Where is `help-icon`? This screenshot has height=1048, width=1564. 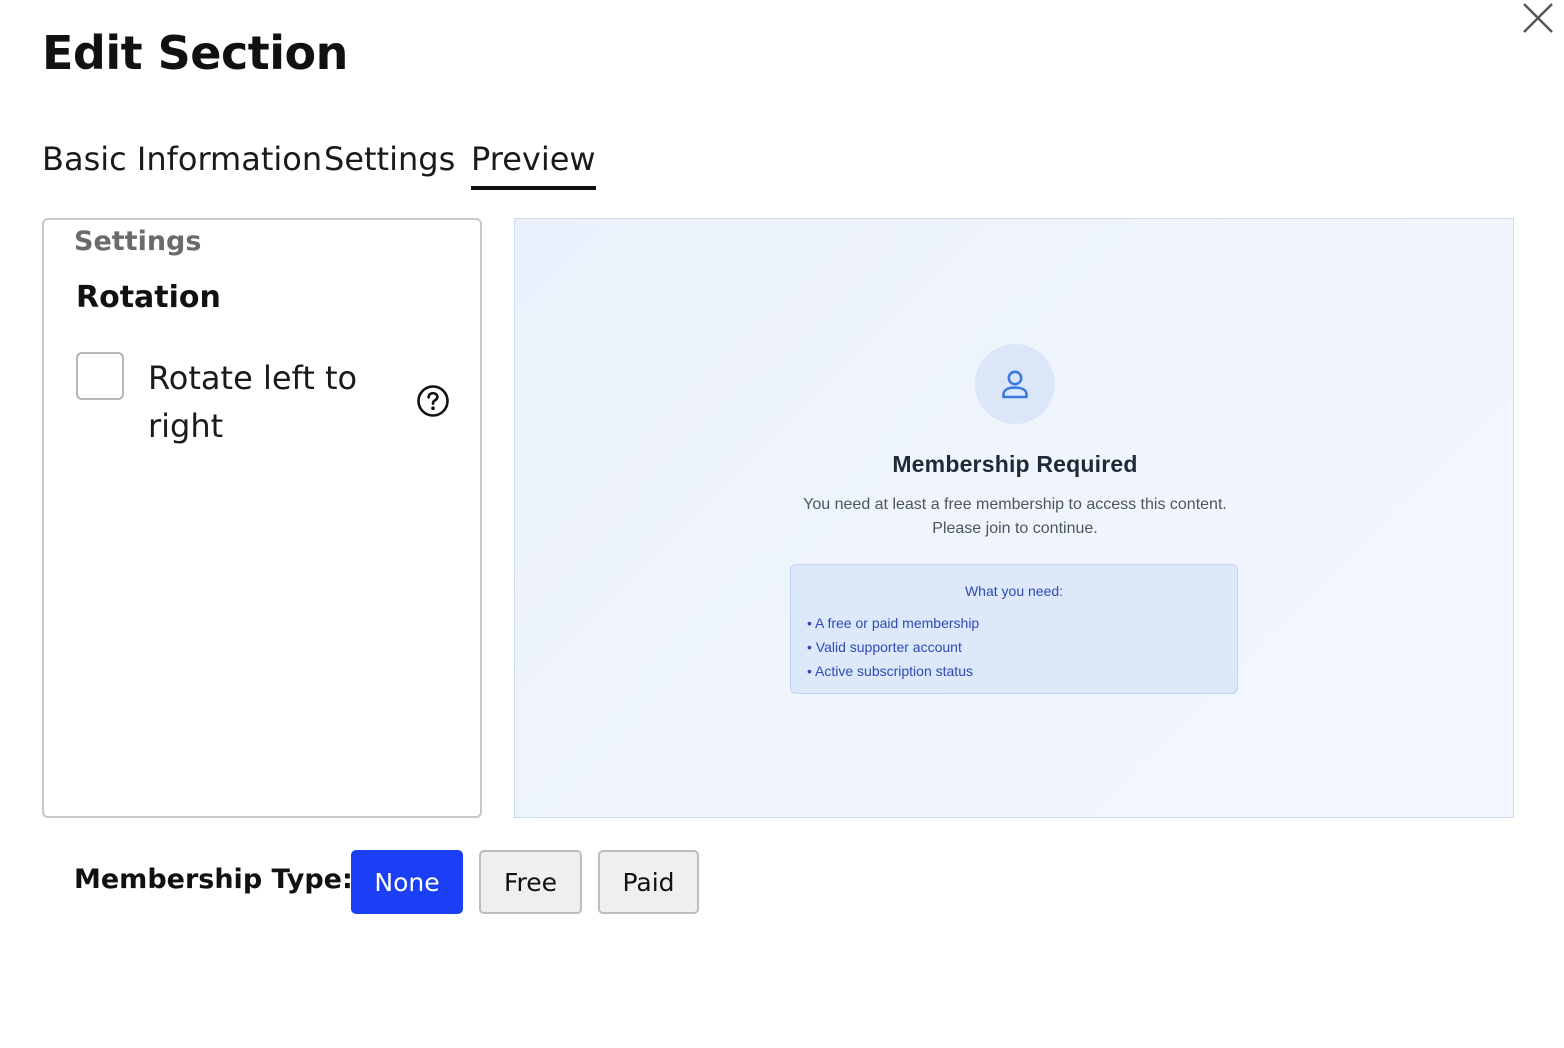 help-icon is located at coordinates (433, 401).